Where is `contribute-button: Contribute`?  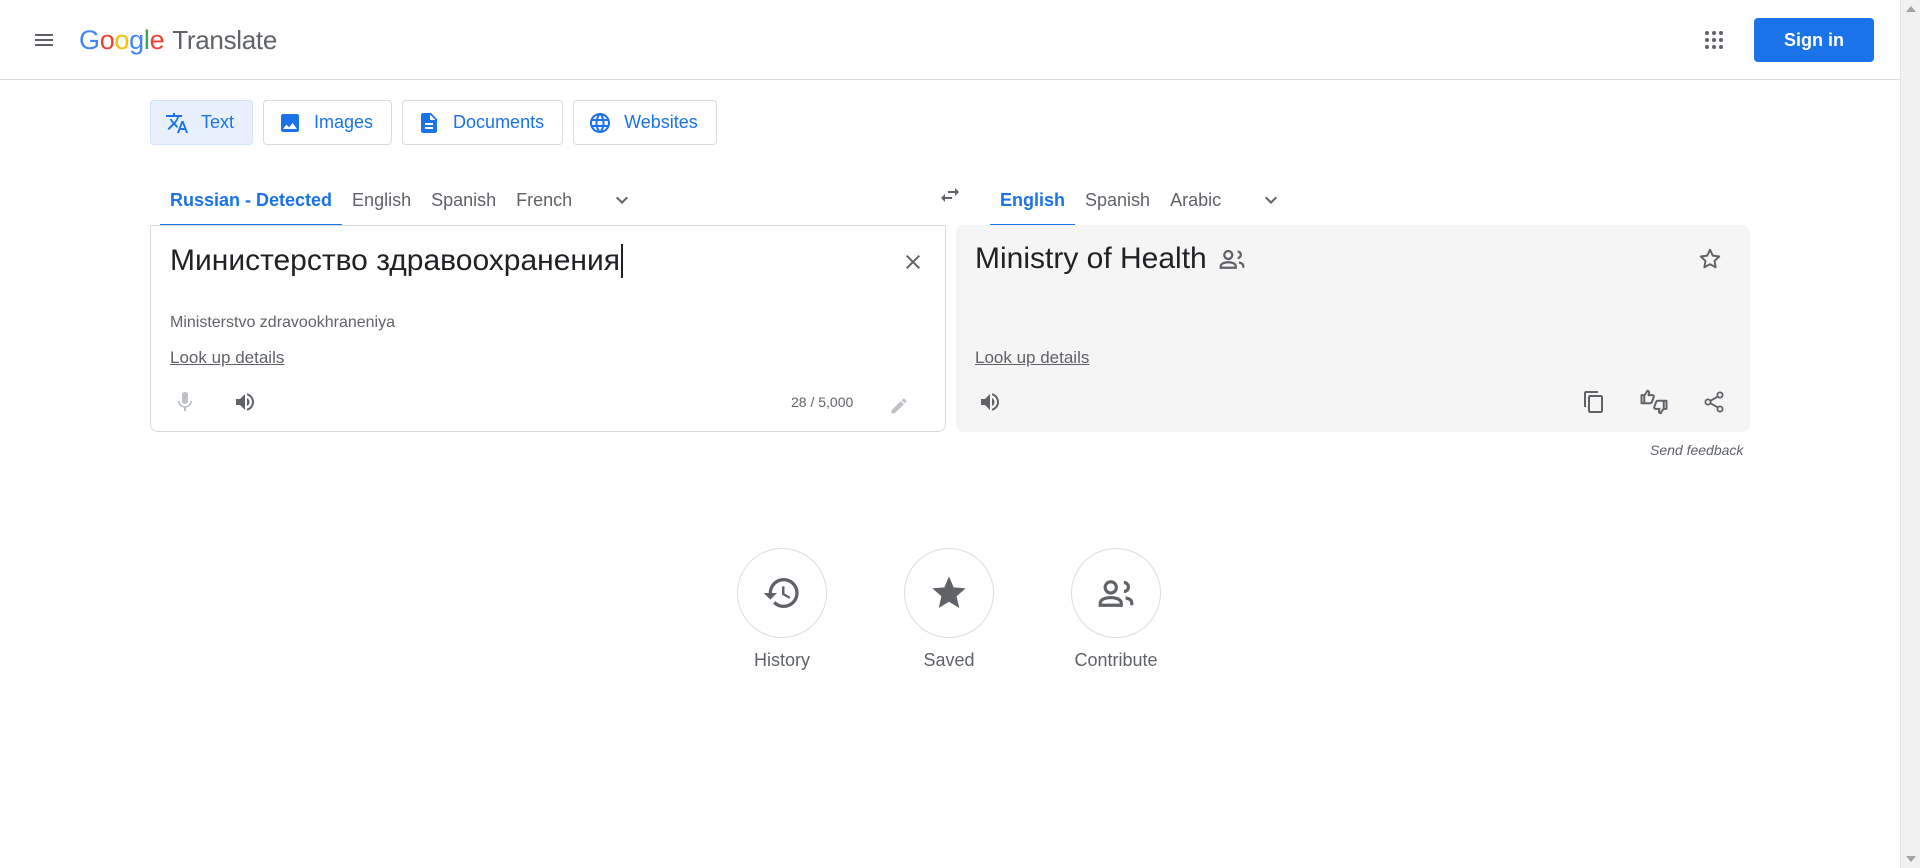 contribute-button: Contribute is located at coordinates (1116, 609).